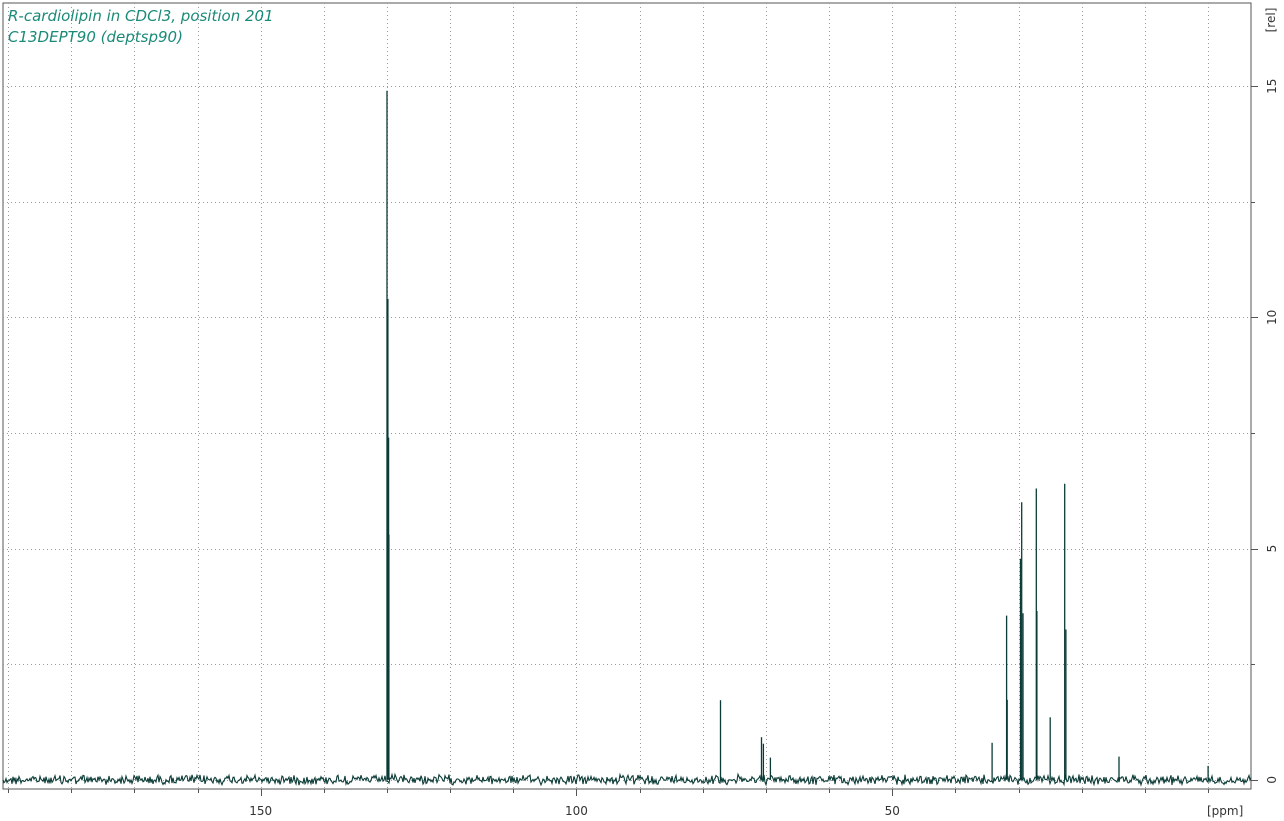 This screenshot has height=821, width=1284. What do you see at coordinates (1272, 549) in the screenshot?
I see `y-tick-label: 5` at bounding box center [1272, 549].